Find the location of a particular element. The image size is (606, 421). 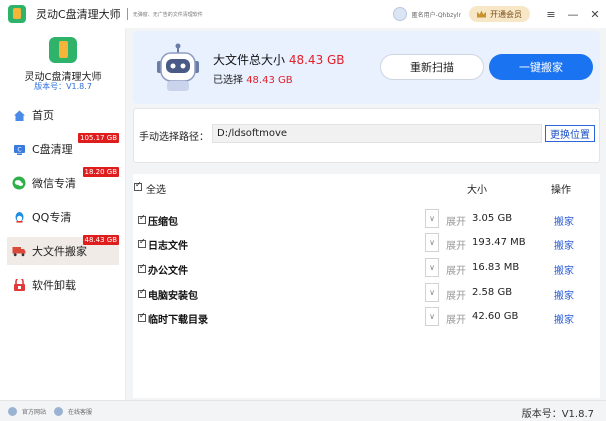

vip-button: 开通会员 is located at coordinates (499, 14).